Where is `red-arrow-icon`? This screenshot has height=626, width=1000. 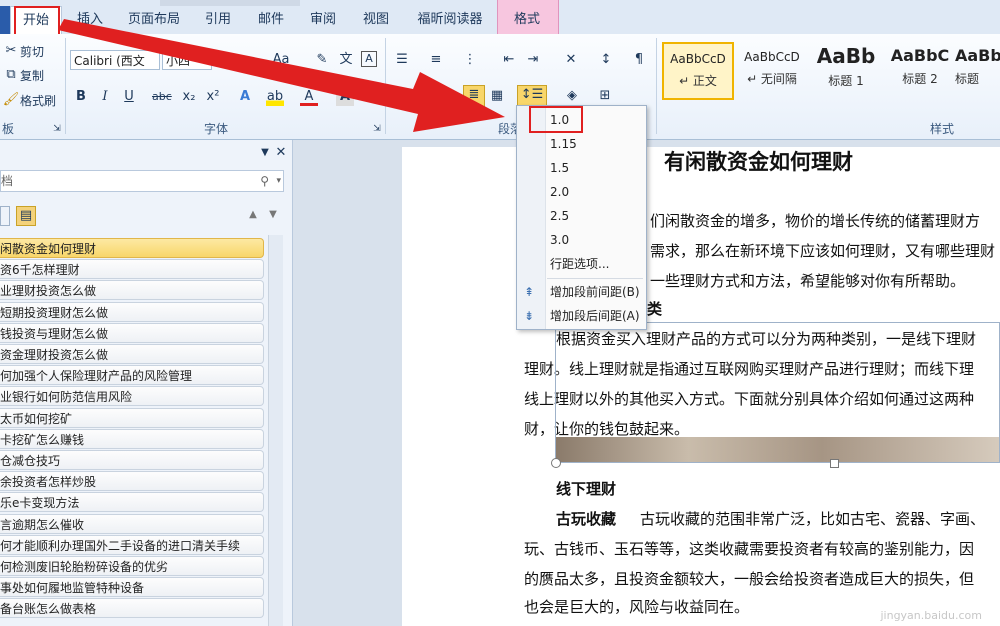 red-arrow-icon is located at coordinates (281, 75).